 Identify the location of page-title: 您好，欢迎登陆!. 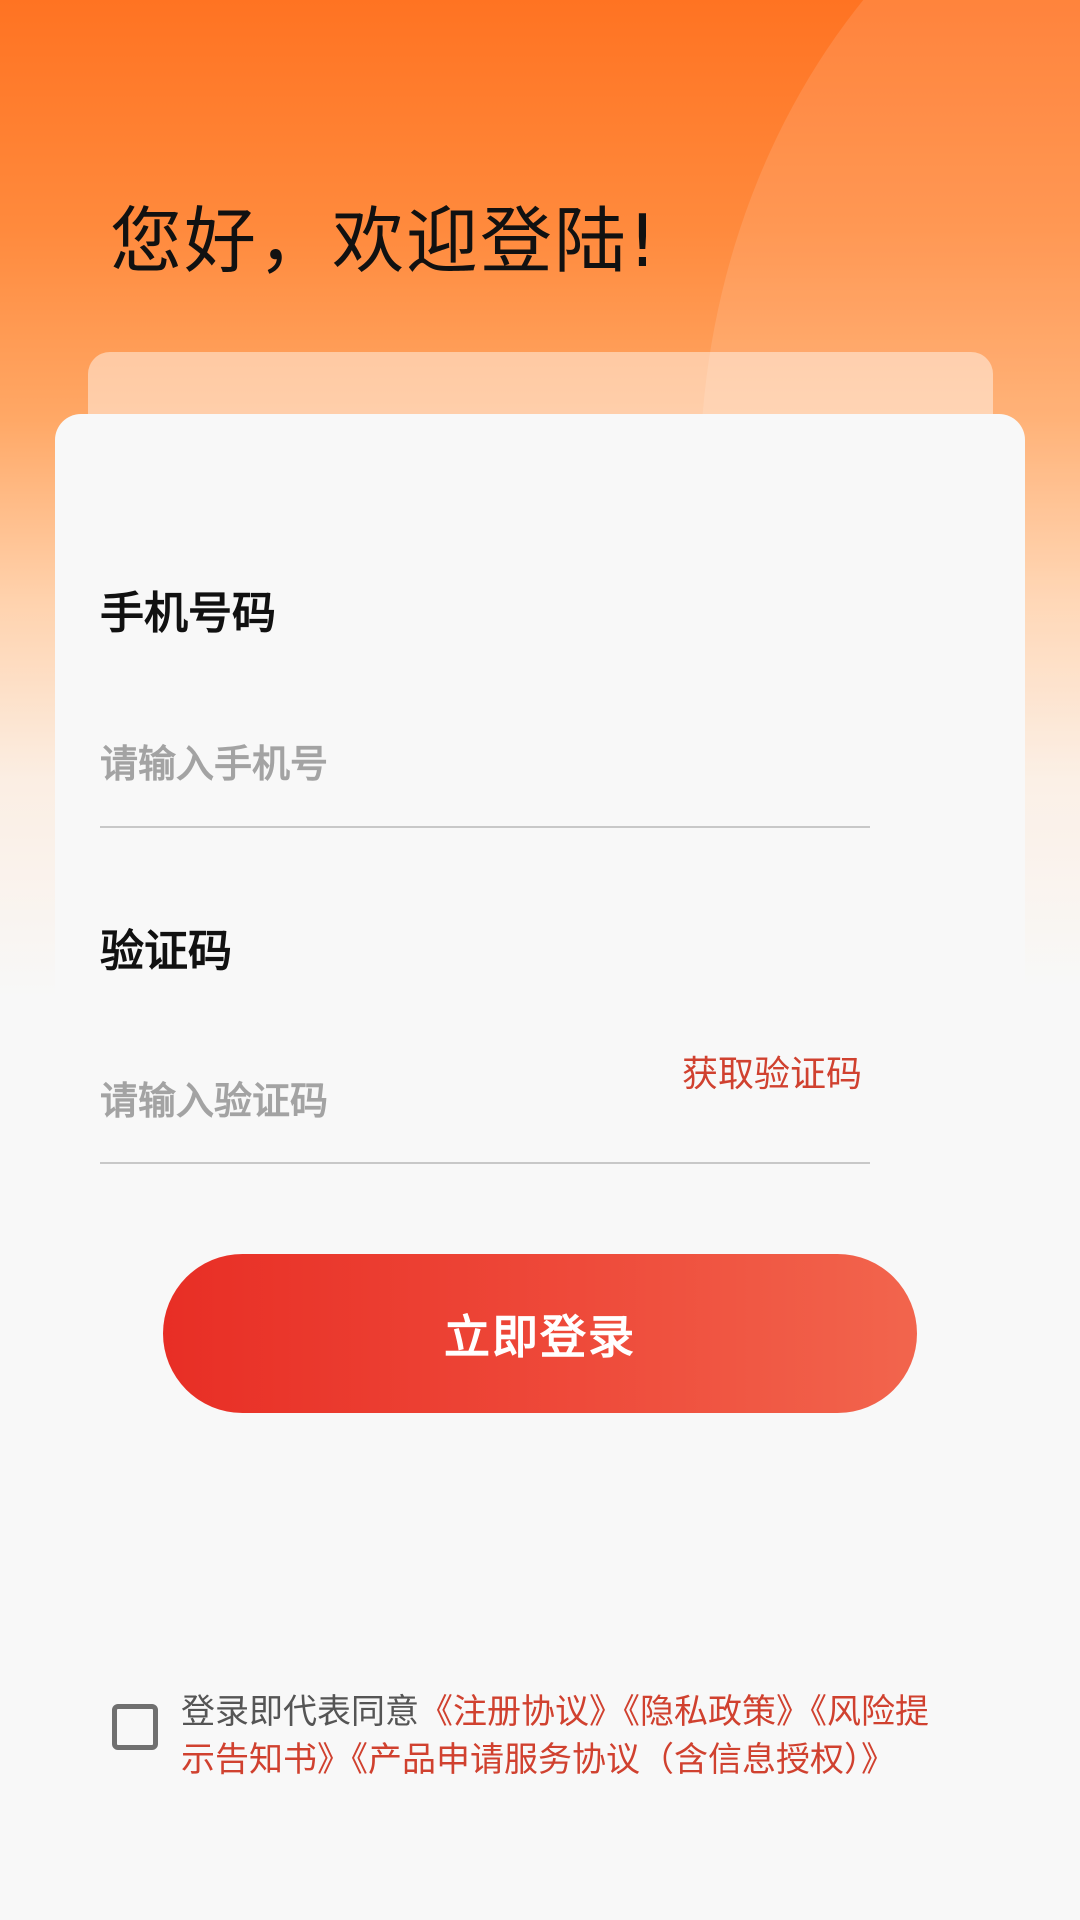
(384, 241).